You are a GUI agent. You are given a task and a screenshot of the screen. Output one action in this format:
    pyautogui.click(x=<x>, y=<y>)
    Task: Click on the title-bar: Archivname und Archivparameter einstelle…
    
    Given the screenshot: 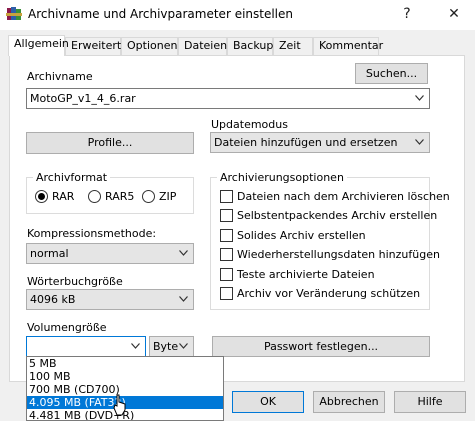 What is the action you would take?
    pyautogui.click(x=237, y=15)
    